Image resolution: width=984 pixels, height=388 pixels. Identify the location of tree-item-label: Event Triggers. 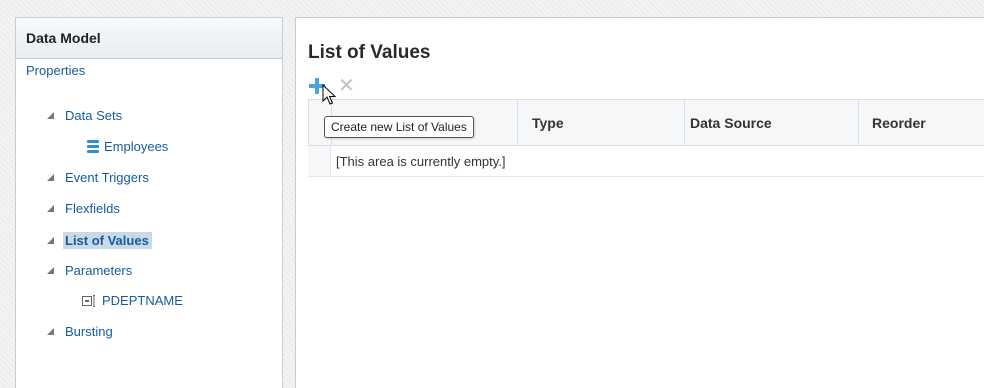
(107, 177).